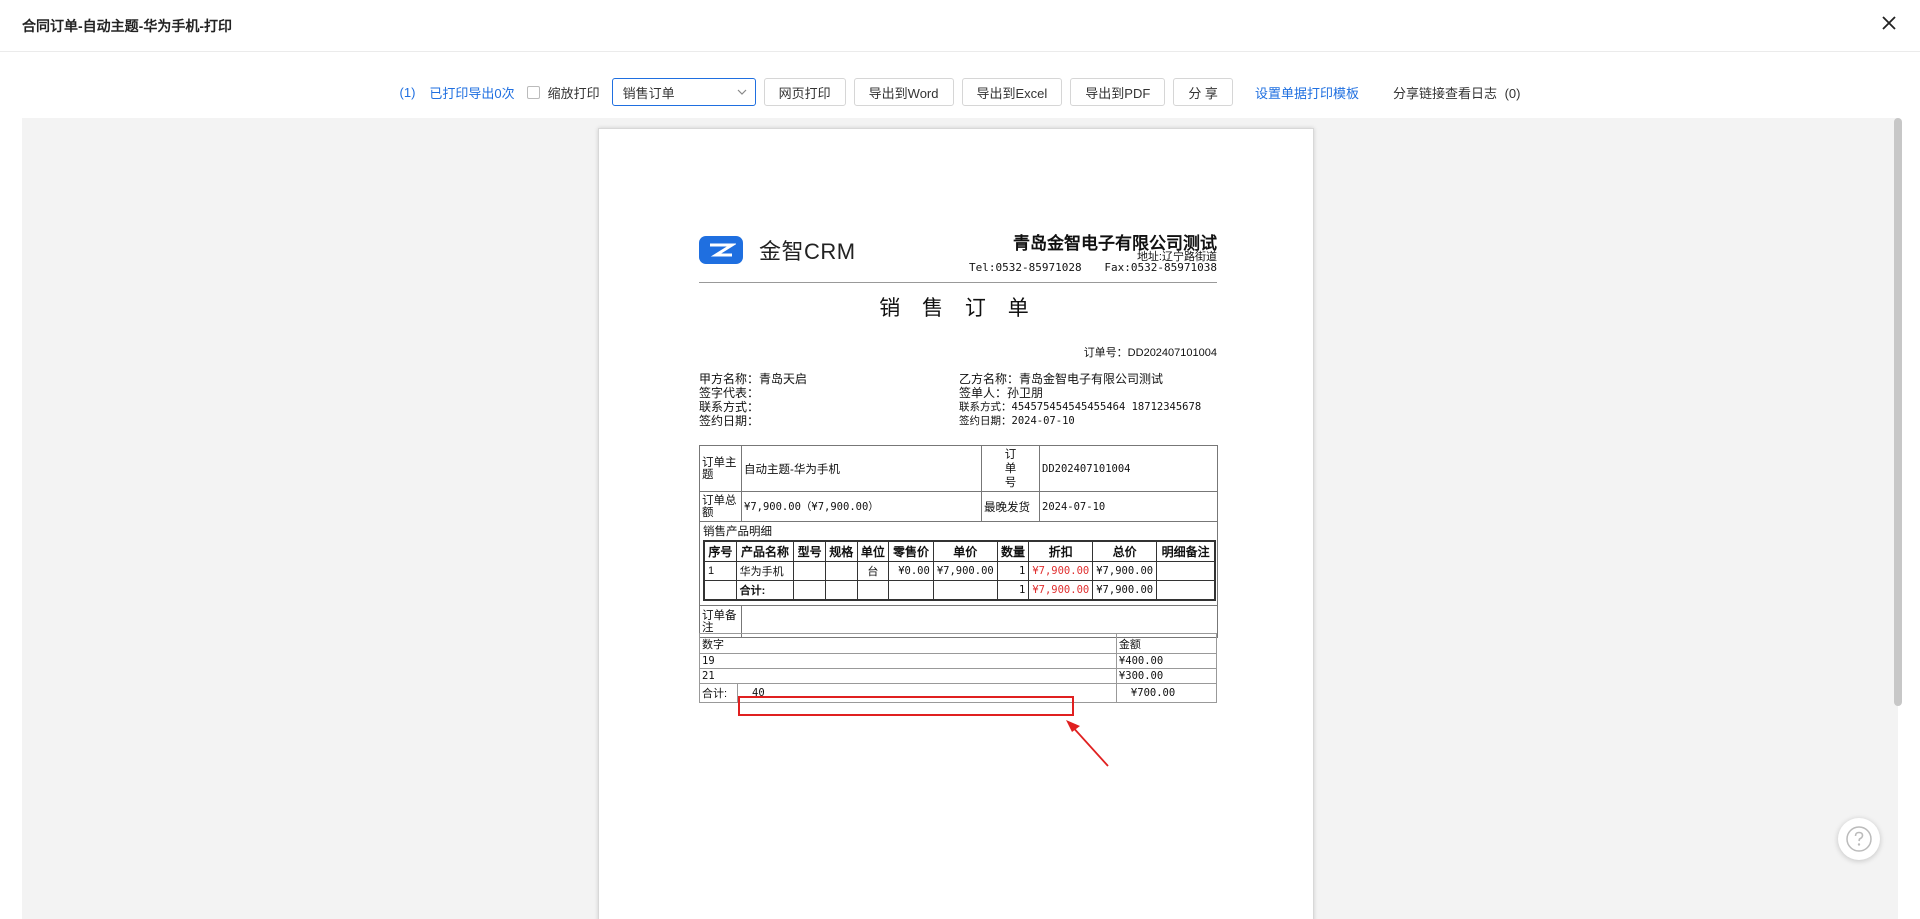 This screenshot has width=1920, height=919. What do you see at coordinates (1118, 92) in the screenshot?
I see `export-pdf-button: 导出到PDF` at bounding box center [1118, 92].